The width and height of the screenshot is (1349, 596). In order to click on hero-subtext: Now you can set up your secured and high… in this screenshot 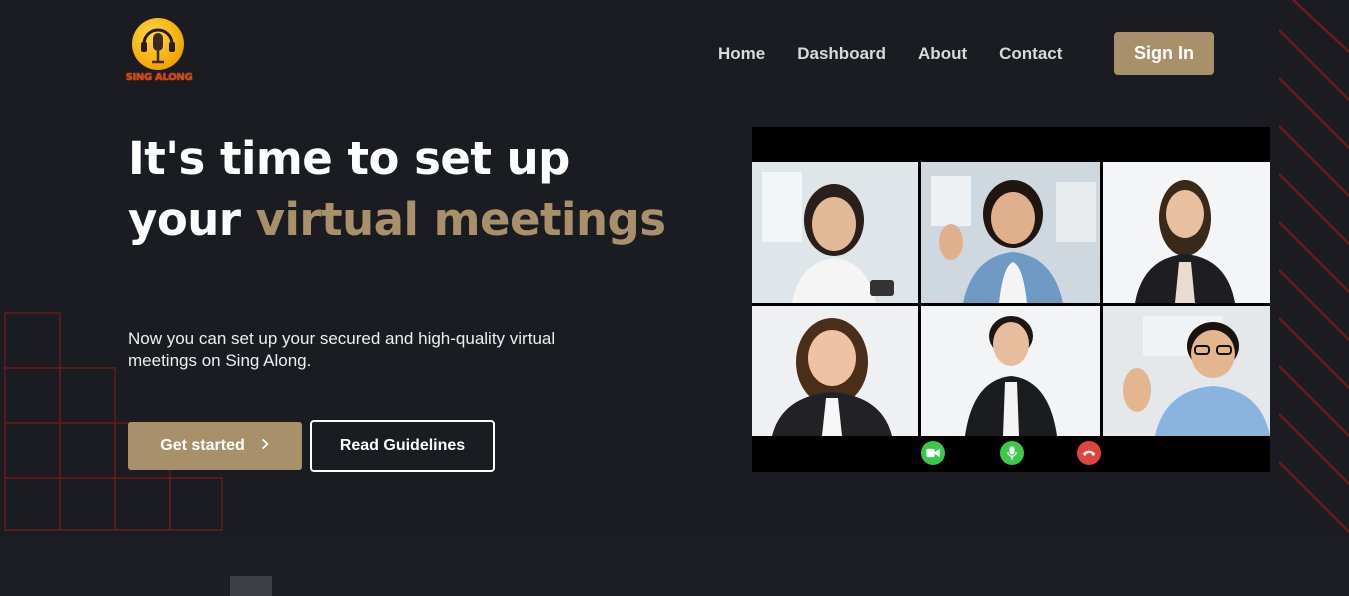, I will do `click(342, 349)`.